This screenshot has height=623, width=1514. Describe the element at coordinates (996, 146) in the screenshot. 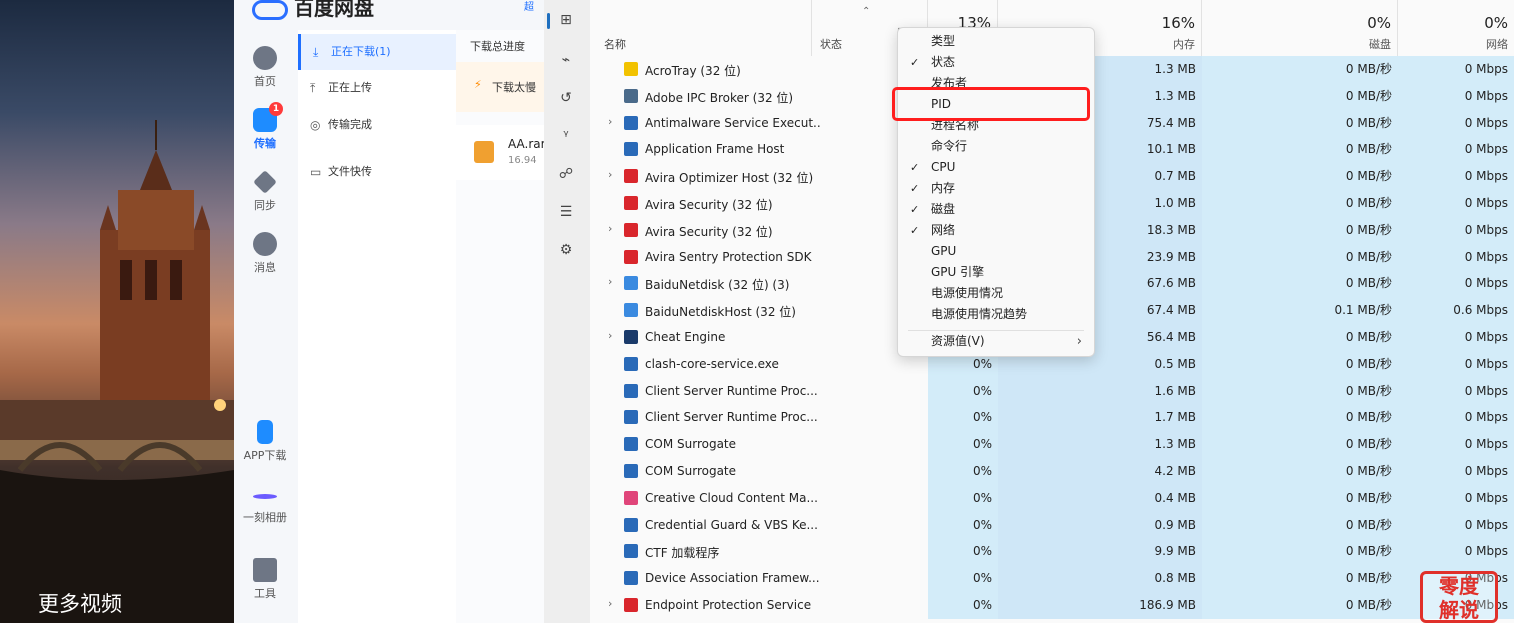

I see `menu-item-5: 命令行` at that location.